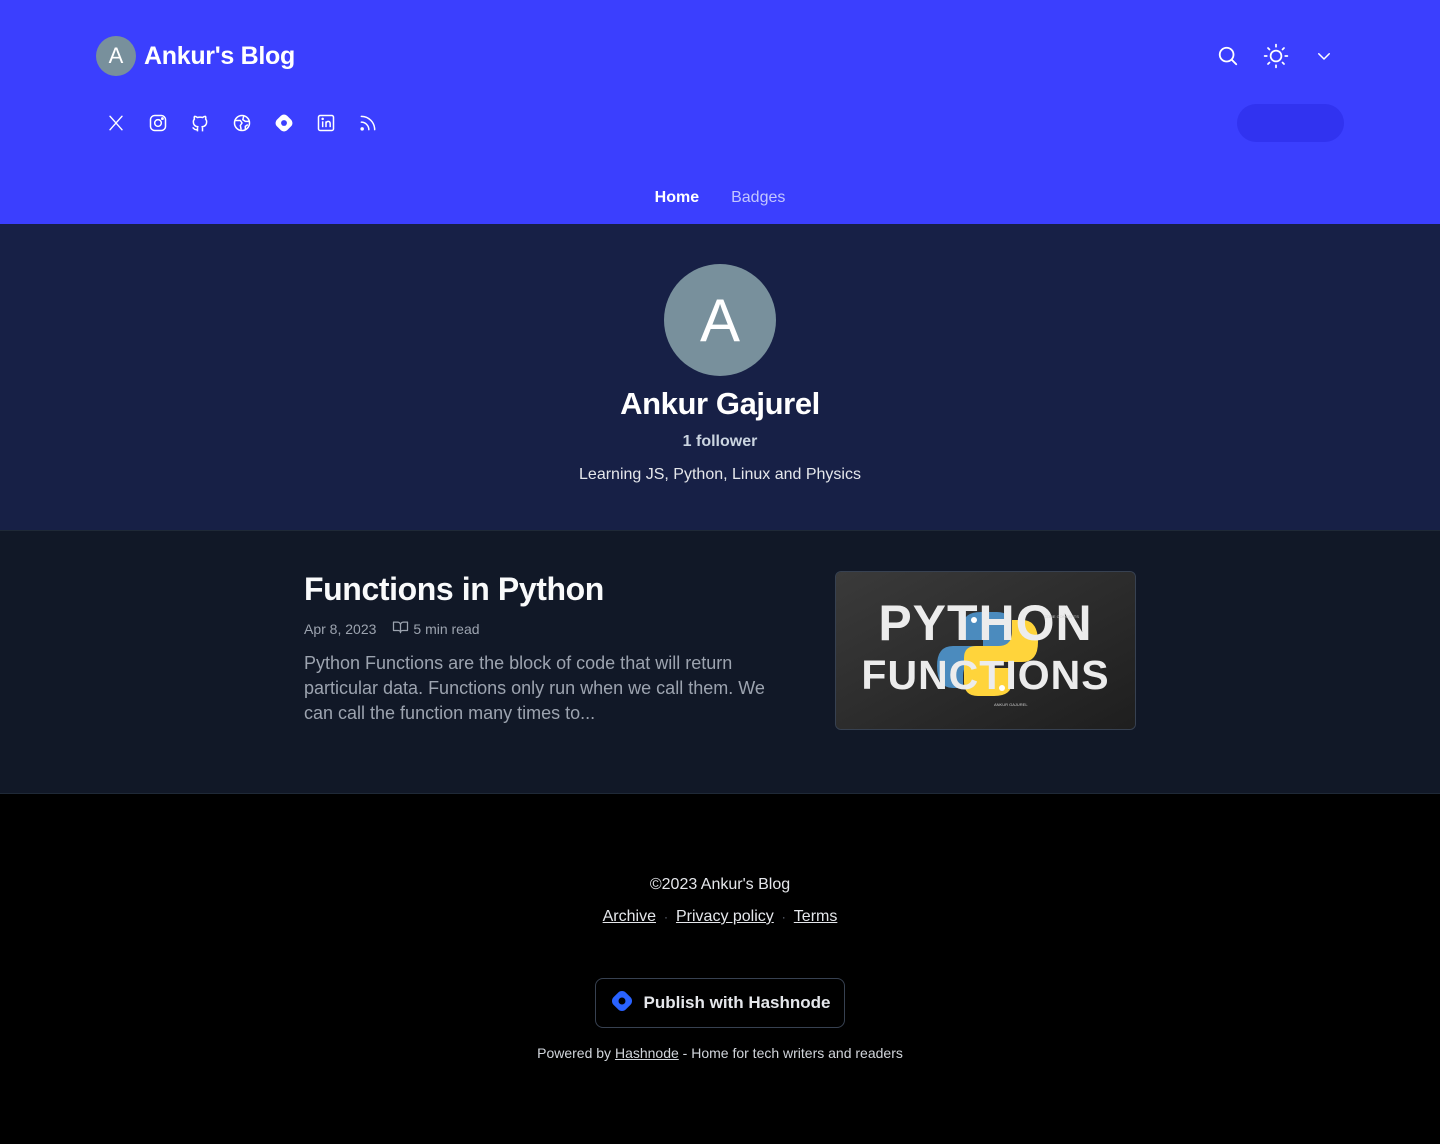 The height and width of the screenshot is (1144, 1440). What do you see at coordinates (284, 123) in the screenshot?
I see `hashnode-icon` at bounding box center [284, 123].